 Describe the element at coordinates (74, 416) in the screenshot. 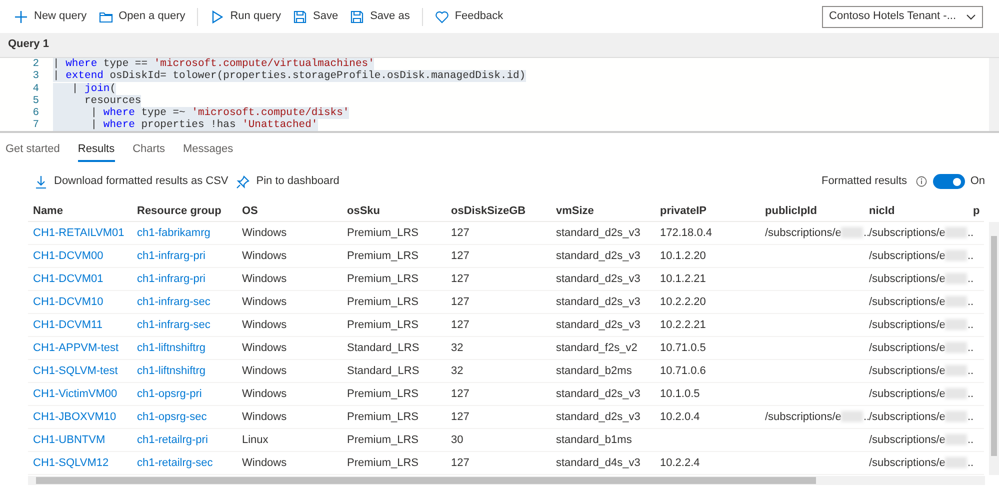

I see `table-link: CH1-JBOXVM10` at that location.